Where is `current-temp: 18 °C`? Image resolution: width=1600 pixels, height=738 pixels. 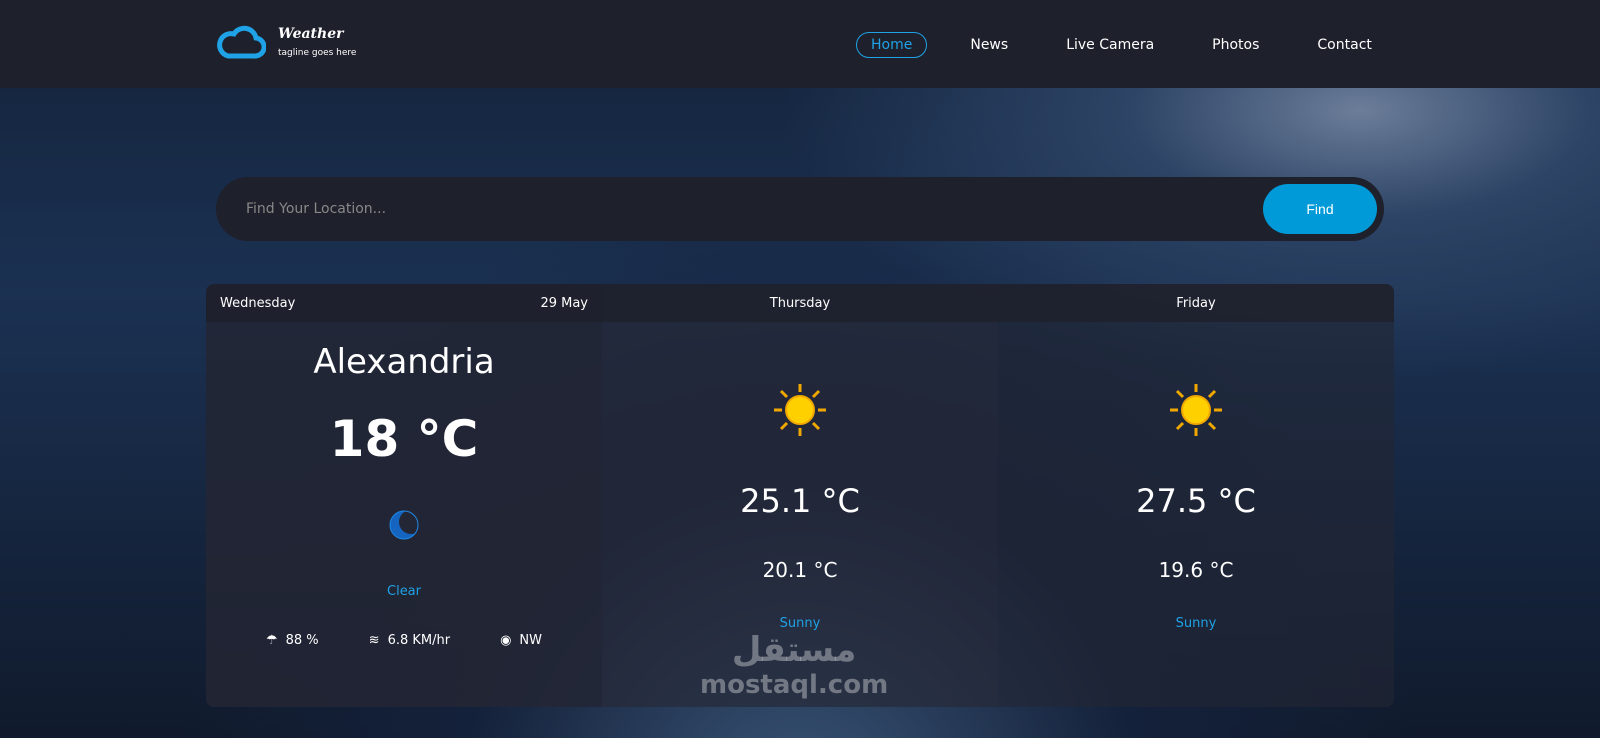 current-temp: 18 °C is located at coordinates (404, 439).